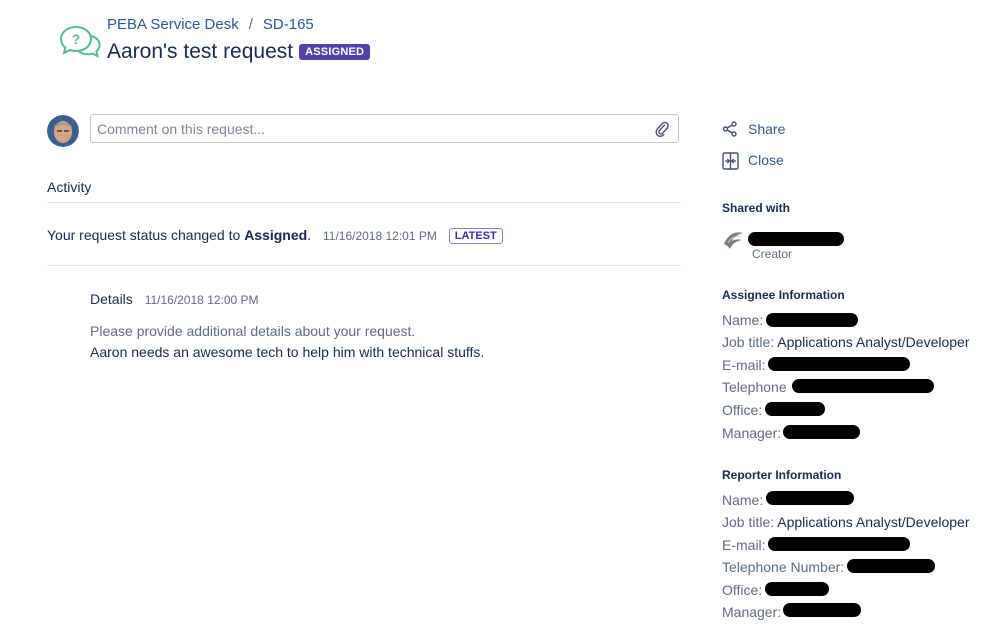  I want to click on reporter-office-row: Office:, so click(742, 590).